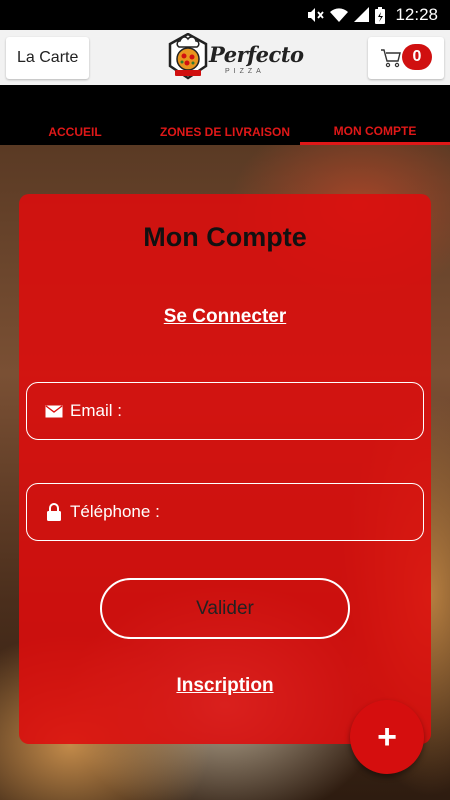 The height and width of the screenshot is (800, 450). I want to click on brand-name: Perfecto, so click(256, 54).